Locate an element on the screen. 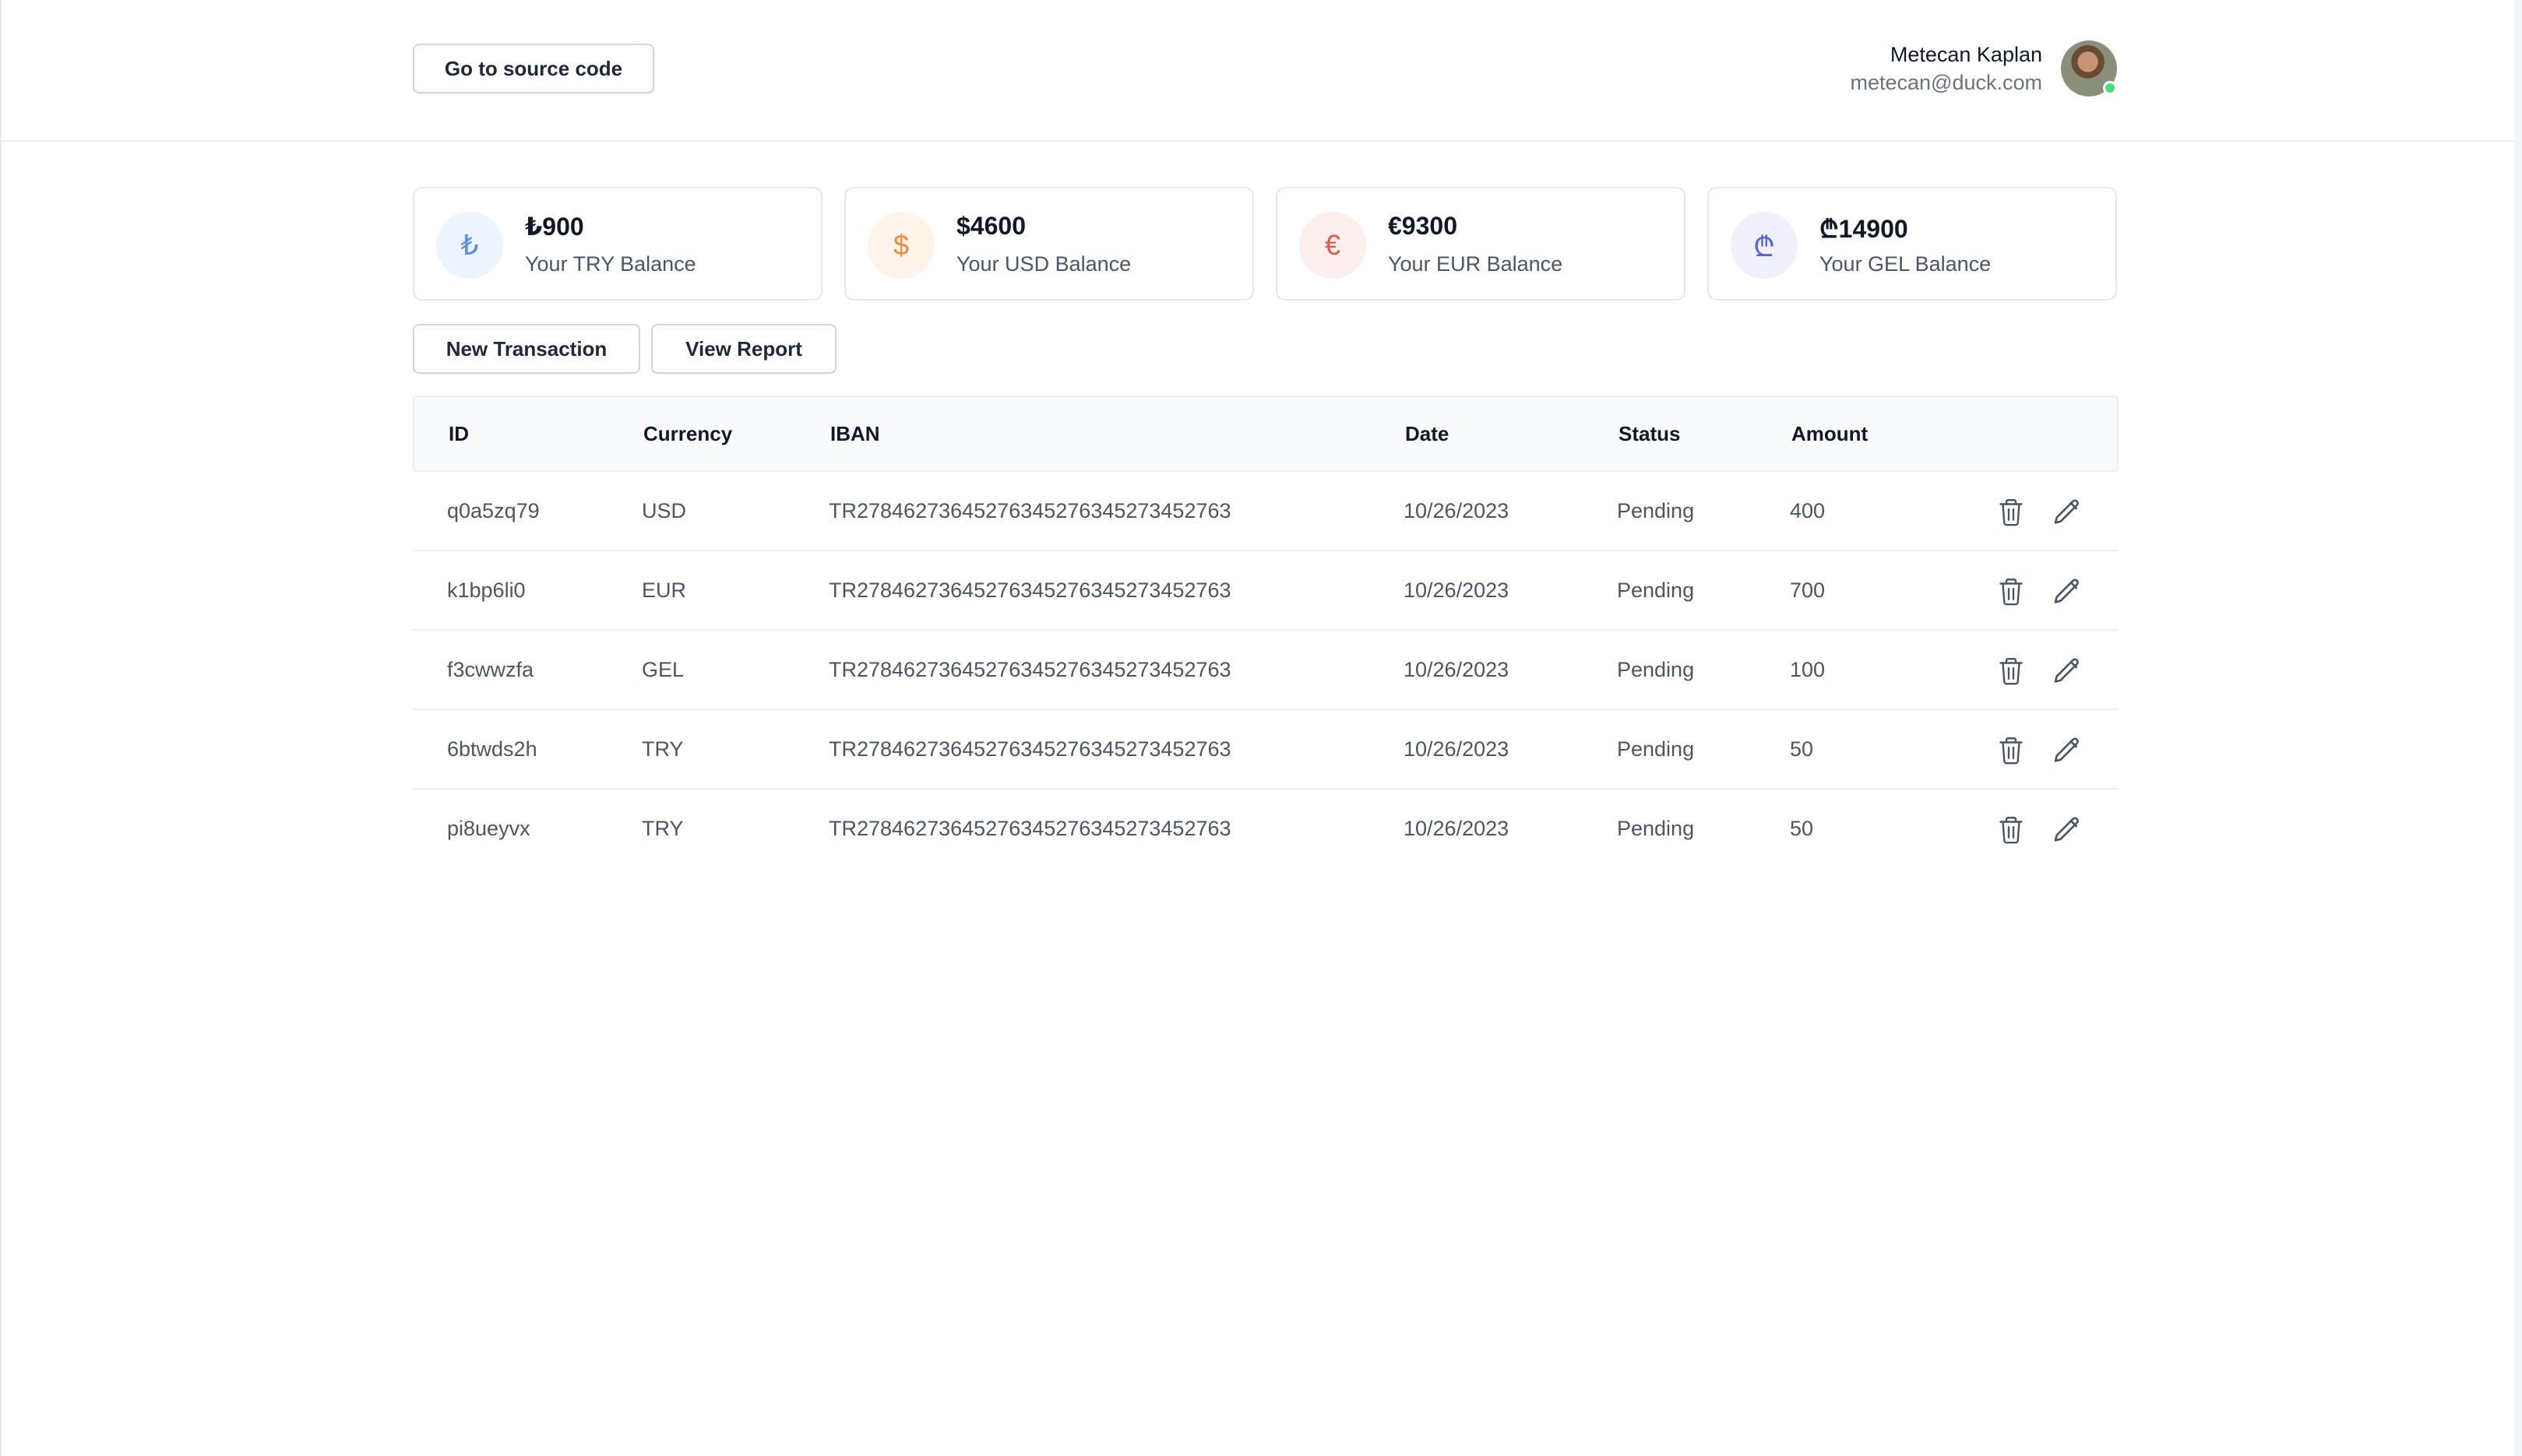  user-name: Metecan Kaplan is located at coordinates (1966, 54).